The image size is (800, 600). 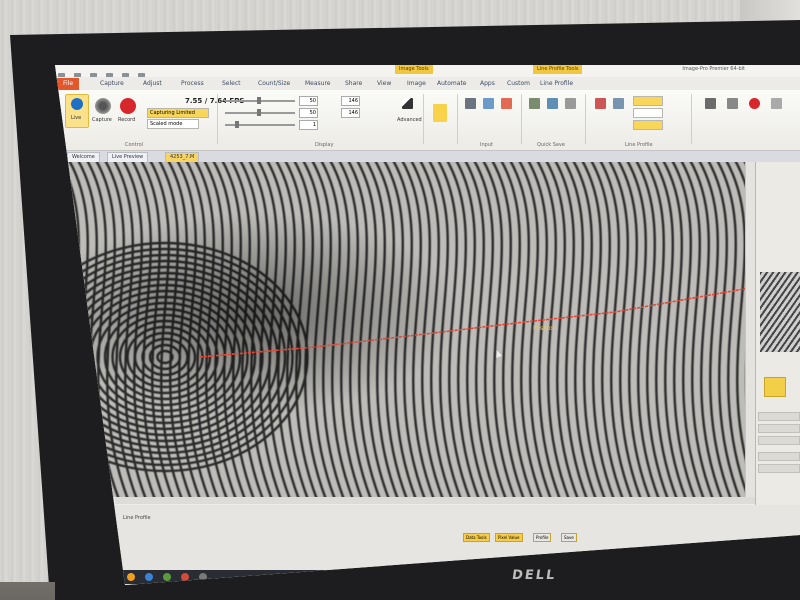 What do you see at coordinates (648, 101) in the screenshot?
I see `profile-mode-toggle` at bounding box center [648, 101].